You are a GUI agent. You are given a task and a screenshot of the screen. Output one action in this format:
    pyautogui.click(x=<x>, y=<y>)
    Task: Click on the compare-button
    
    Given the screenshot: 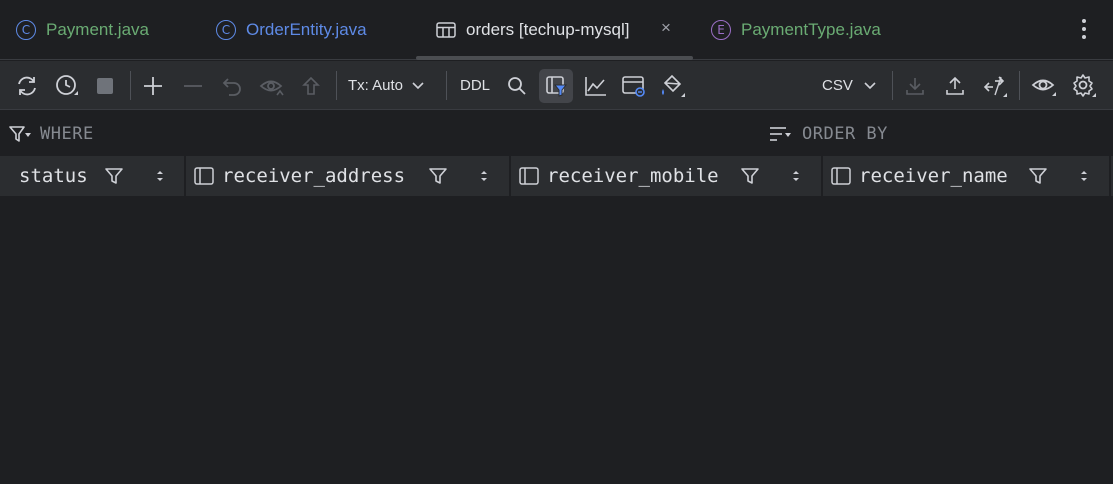 What is the action you would take?
    pyautogui.click(x=995, y=85)
    